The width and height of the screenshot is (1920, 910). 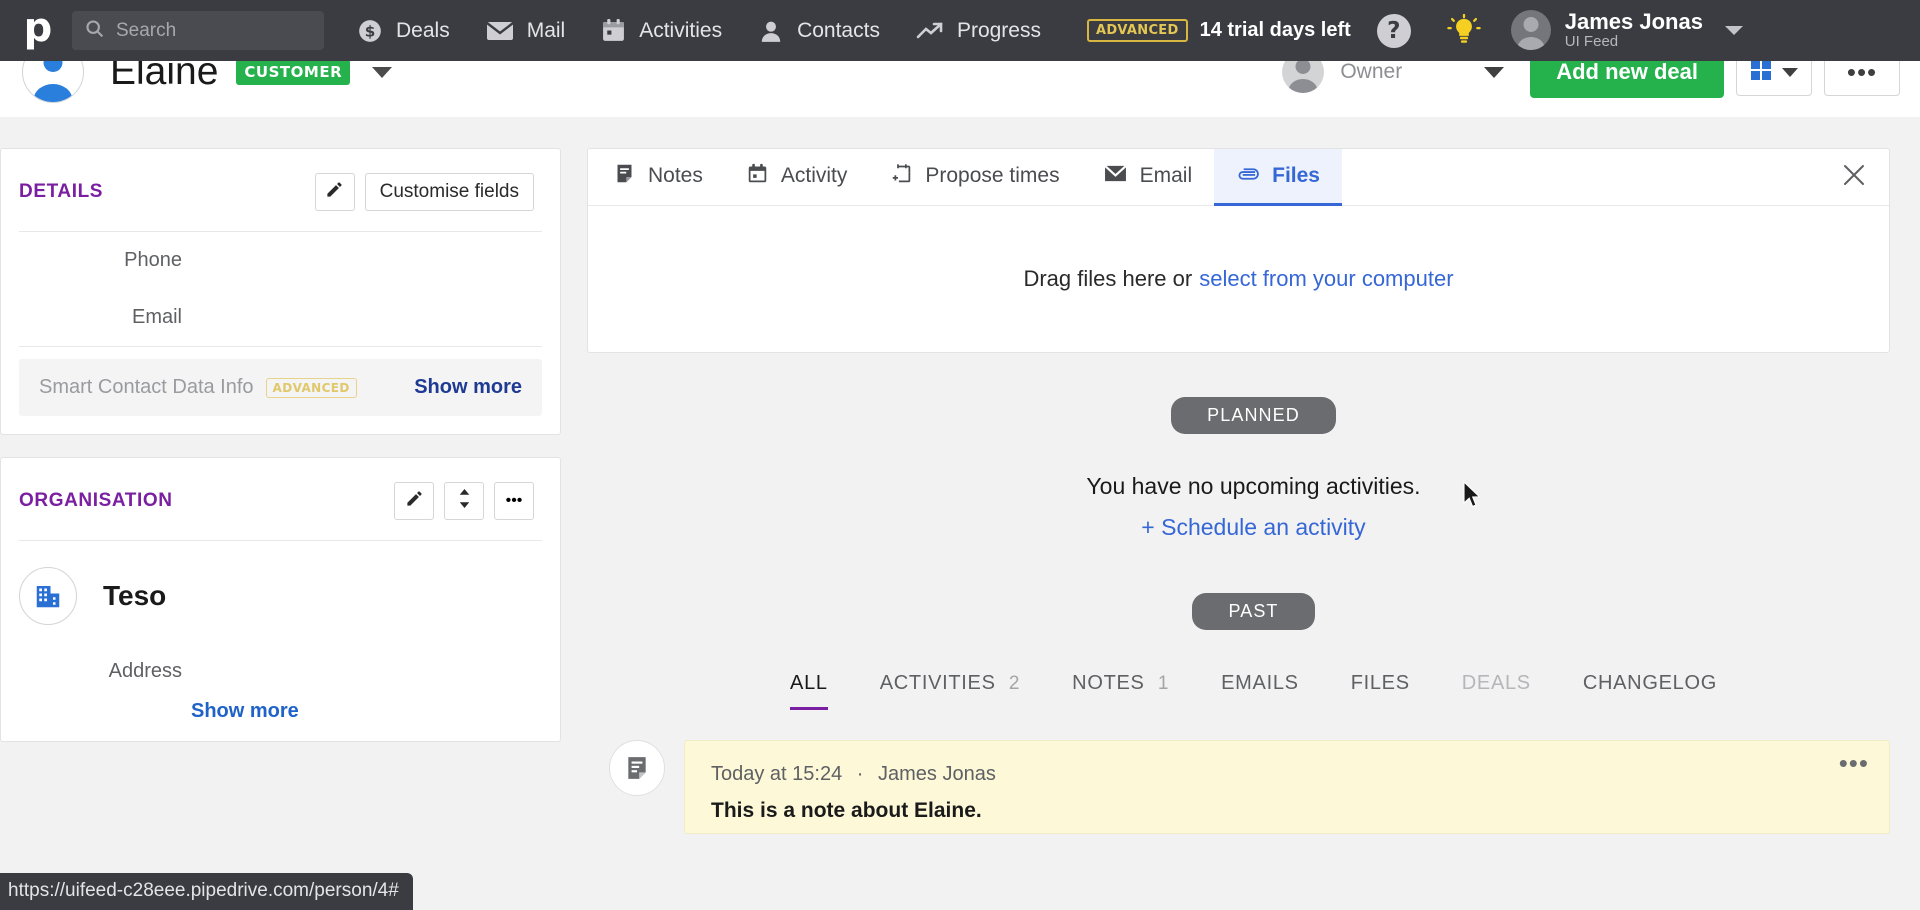 What do you see at coordinates (280, 592) in the screenshot?
I see `organisation-link: Teso` at bounding box center [280, 592].